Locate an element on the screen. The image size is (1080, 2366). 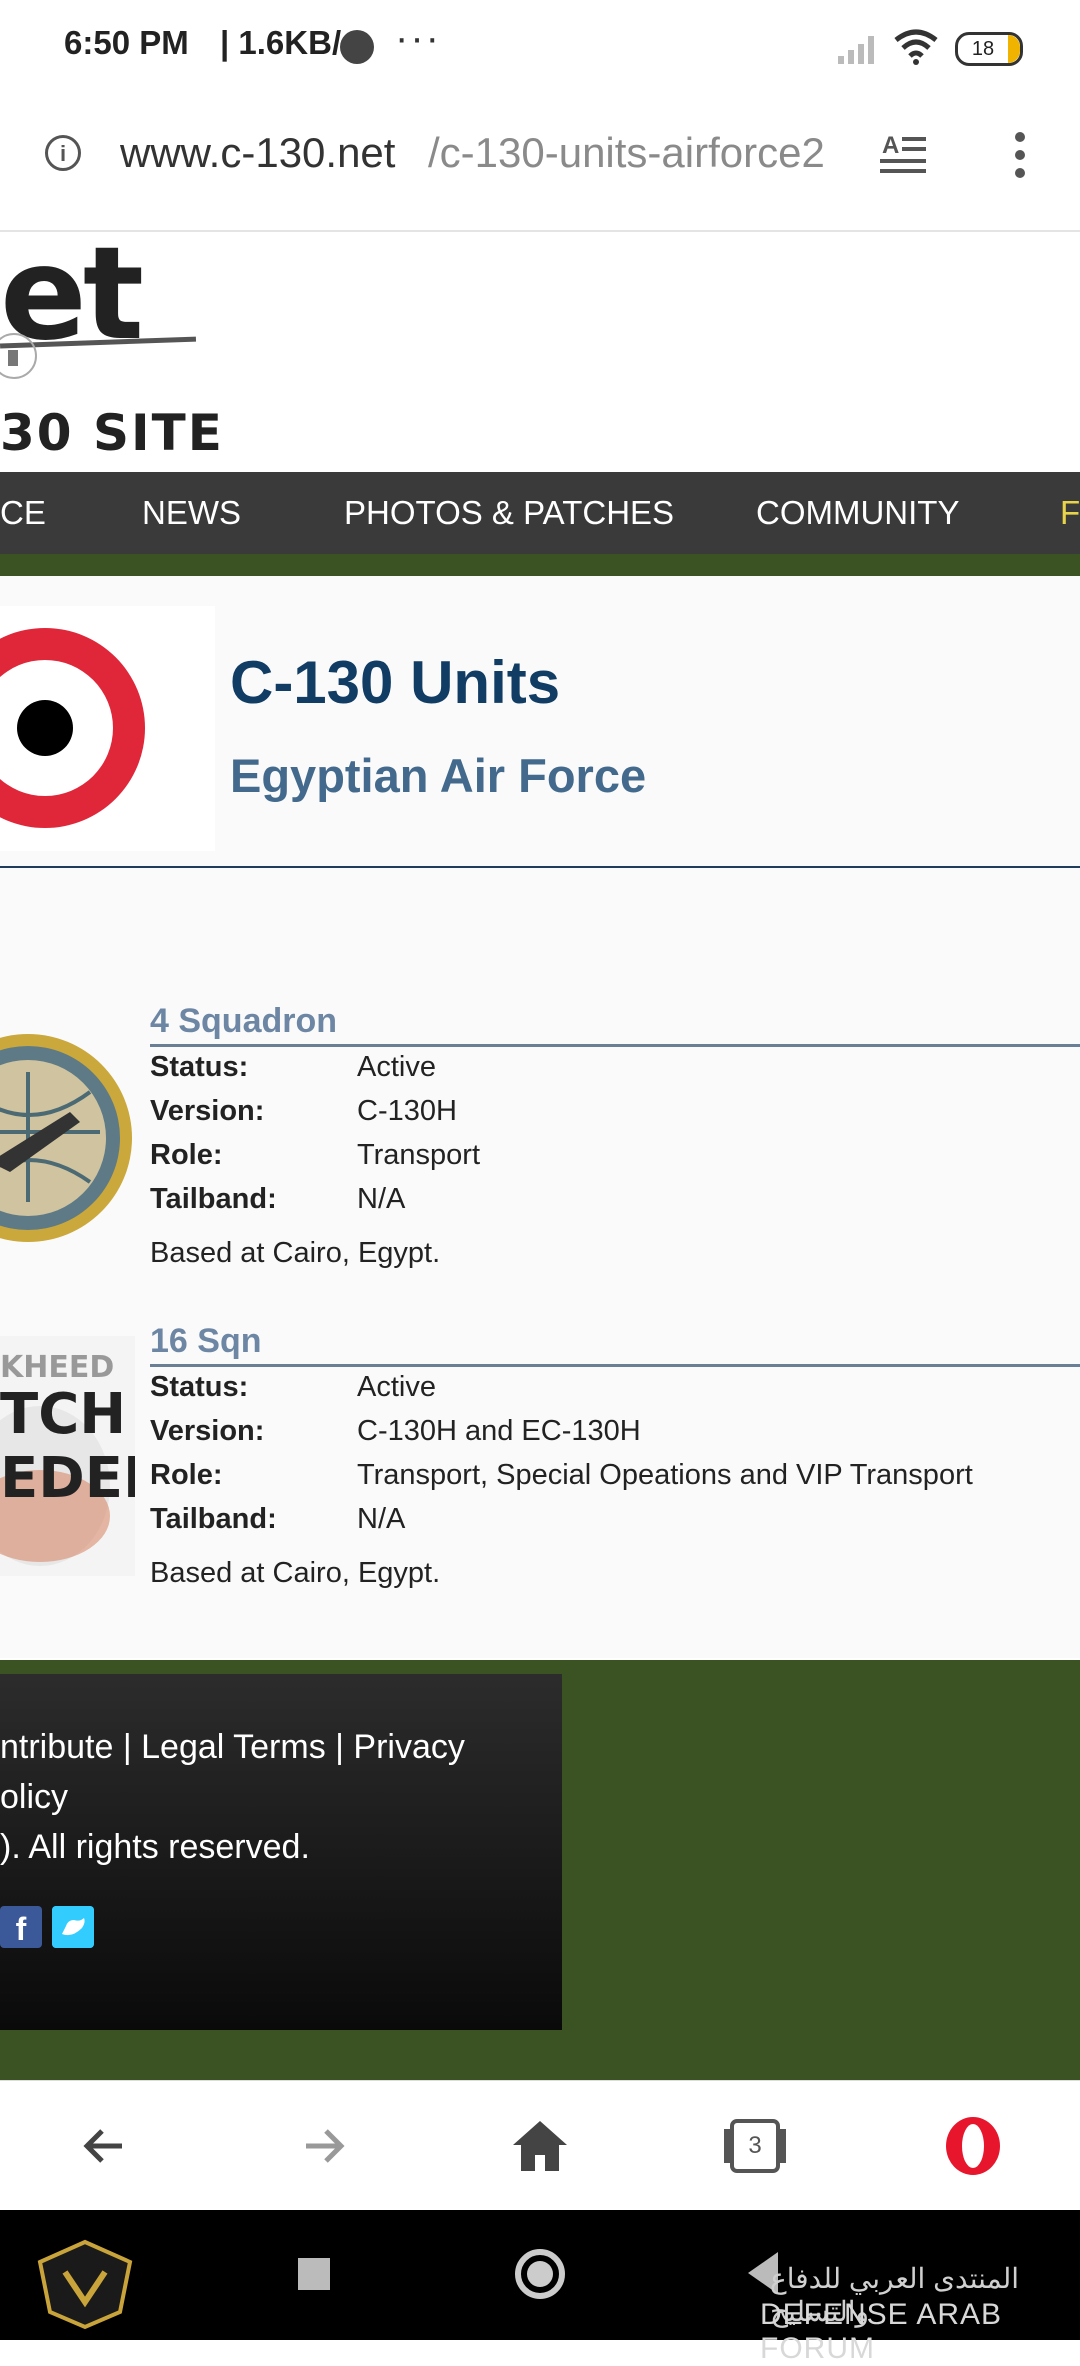
url-path: /c-130-units-airforce2 is located at coordinates (626, 153).